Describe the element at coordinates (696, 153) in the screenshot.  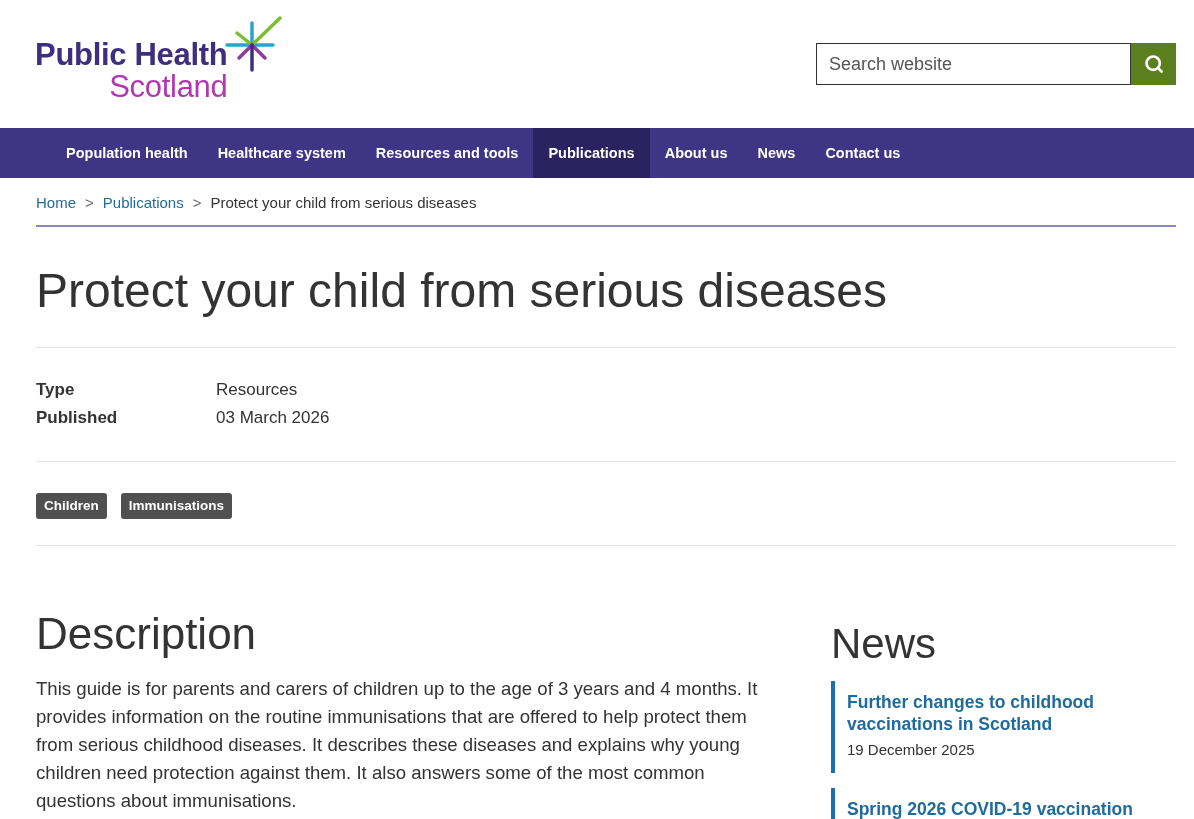
I see `nav-link: About us` at that location.